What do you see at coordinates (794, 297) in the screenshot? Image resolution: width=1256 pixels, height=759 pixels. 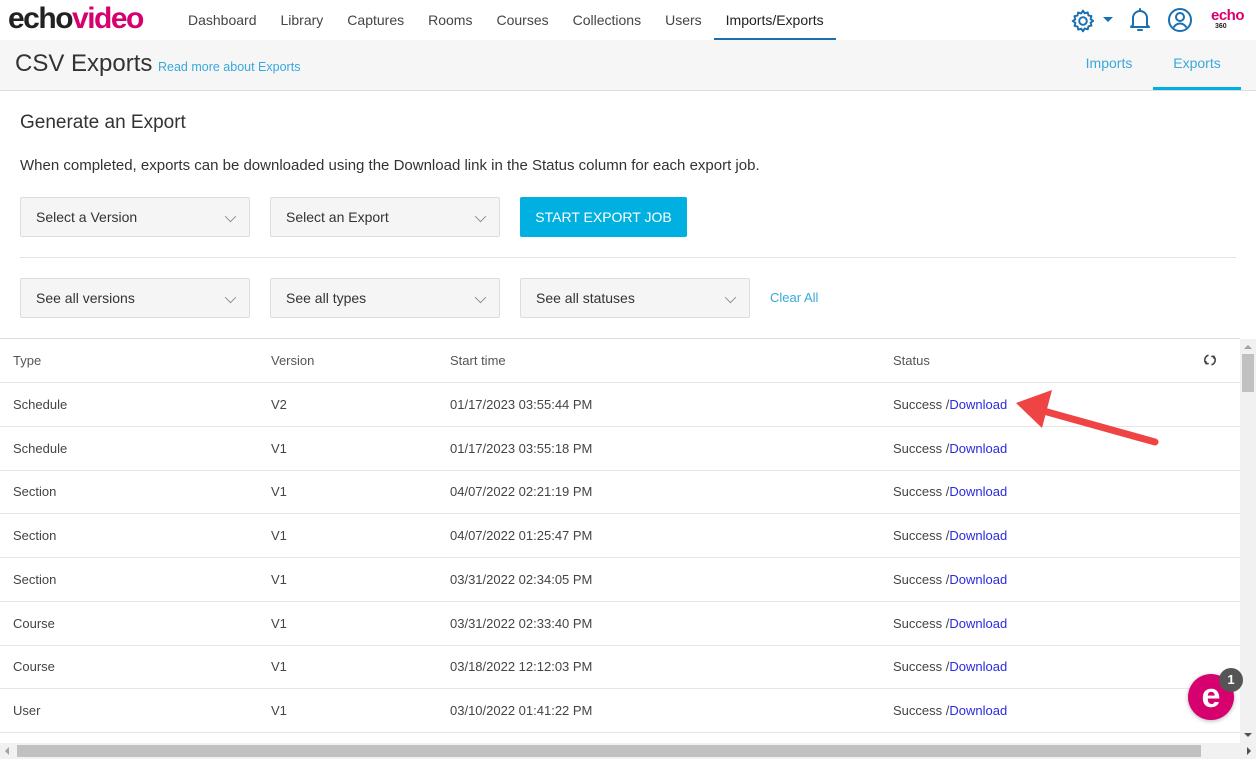 I see `clear-all-link: Clear All` at bounding box center [794, 297].